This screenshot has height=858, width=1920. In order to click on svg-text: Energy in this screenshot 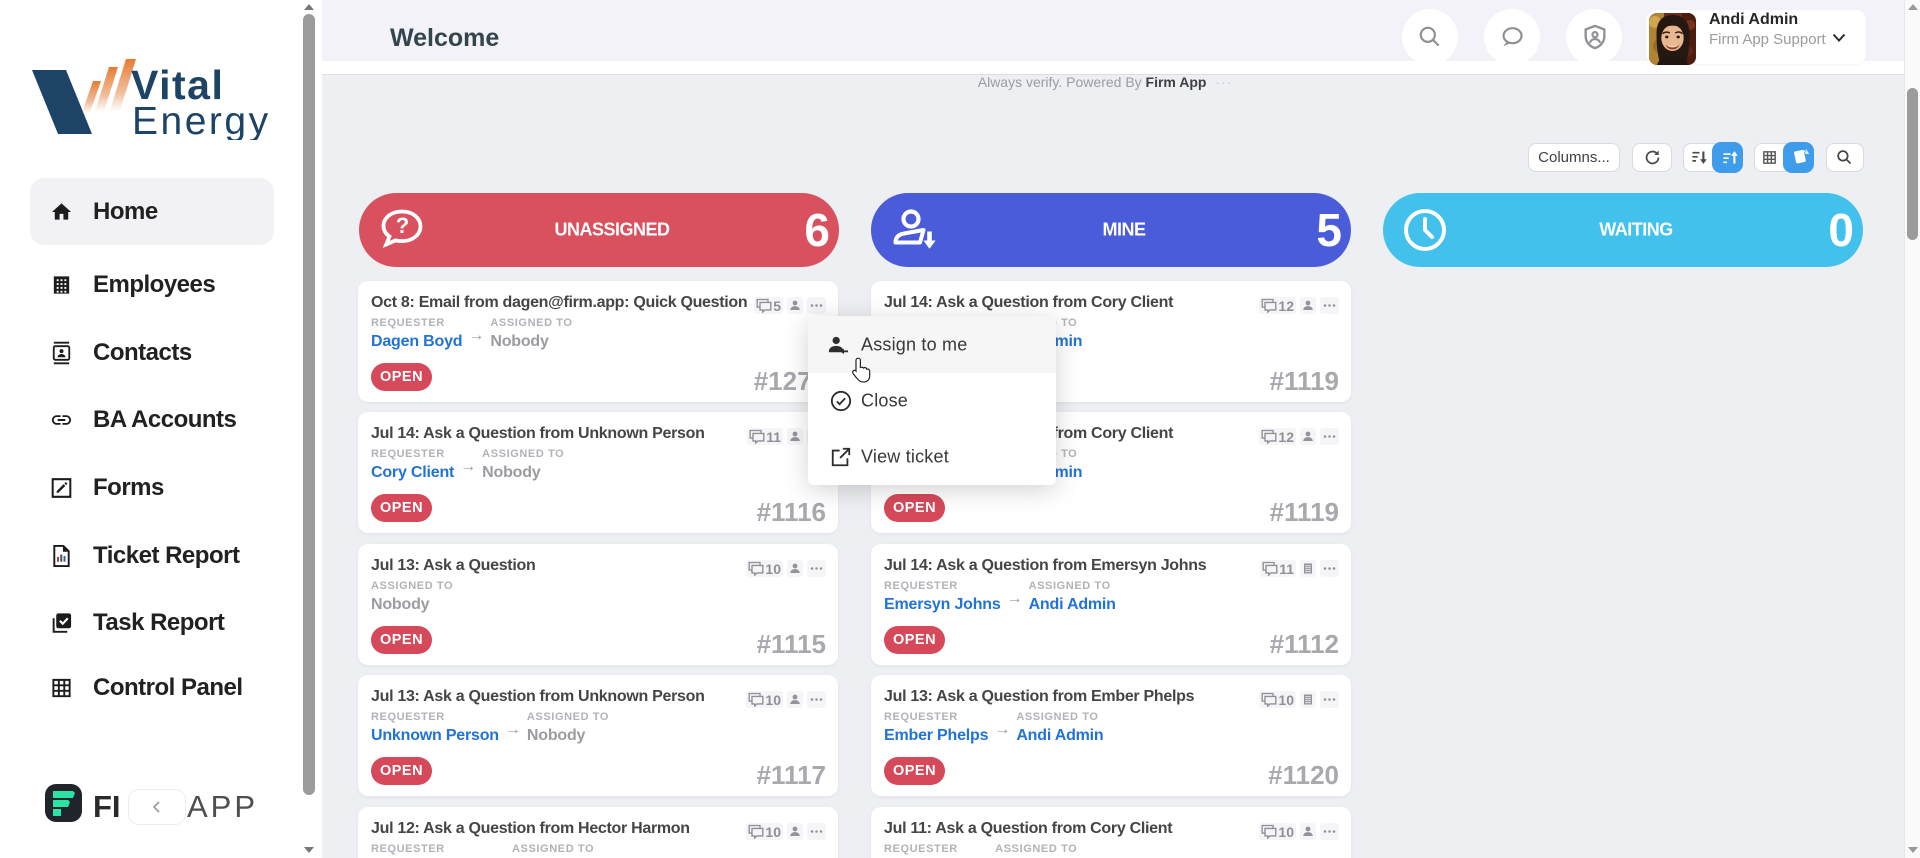, I will do `click(201, 120)`.